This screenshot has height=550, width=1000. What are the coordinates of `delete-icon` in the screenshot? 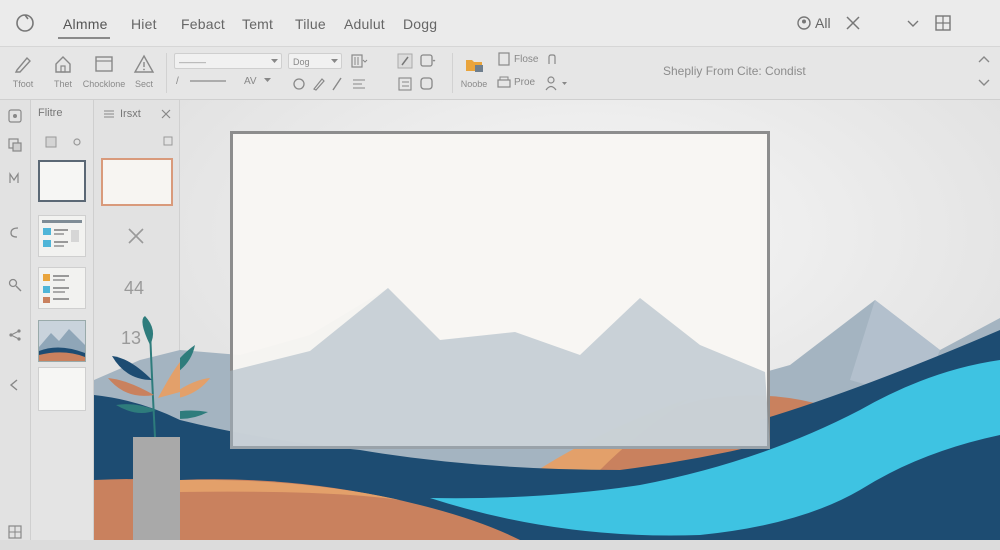 It's located at (136, 236).